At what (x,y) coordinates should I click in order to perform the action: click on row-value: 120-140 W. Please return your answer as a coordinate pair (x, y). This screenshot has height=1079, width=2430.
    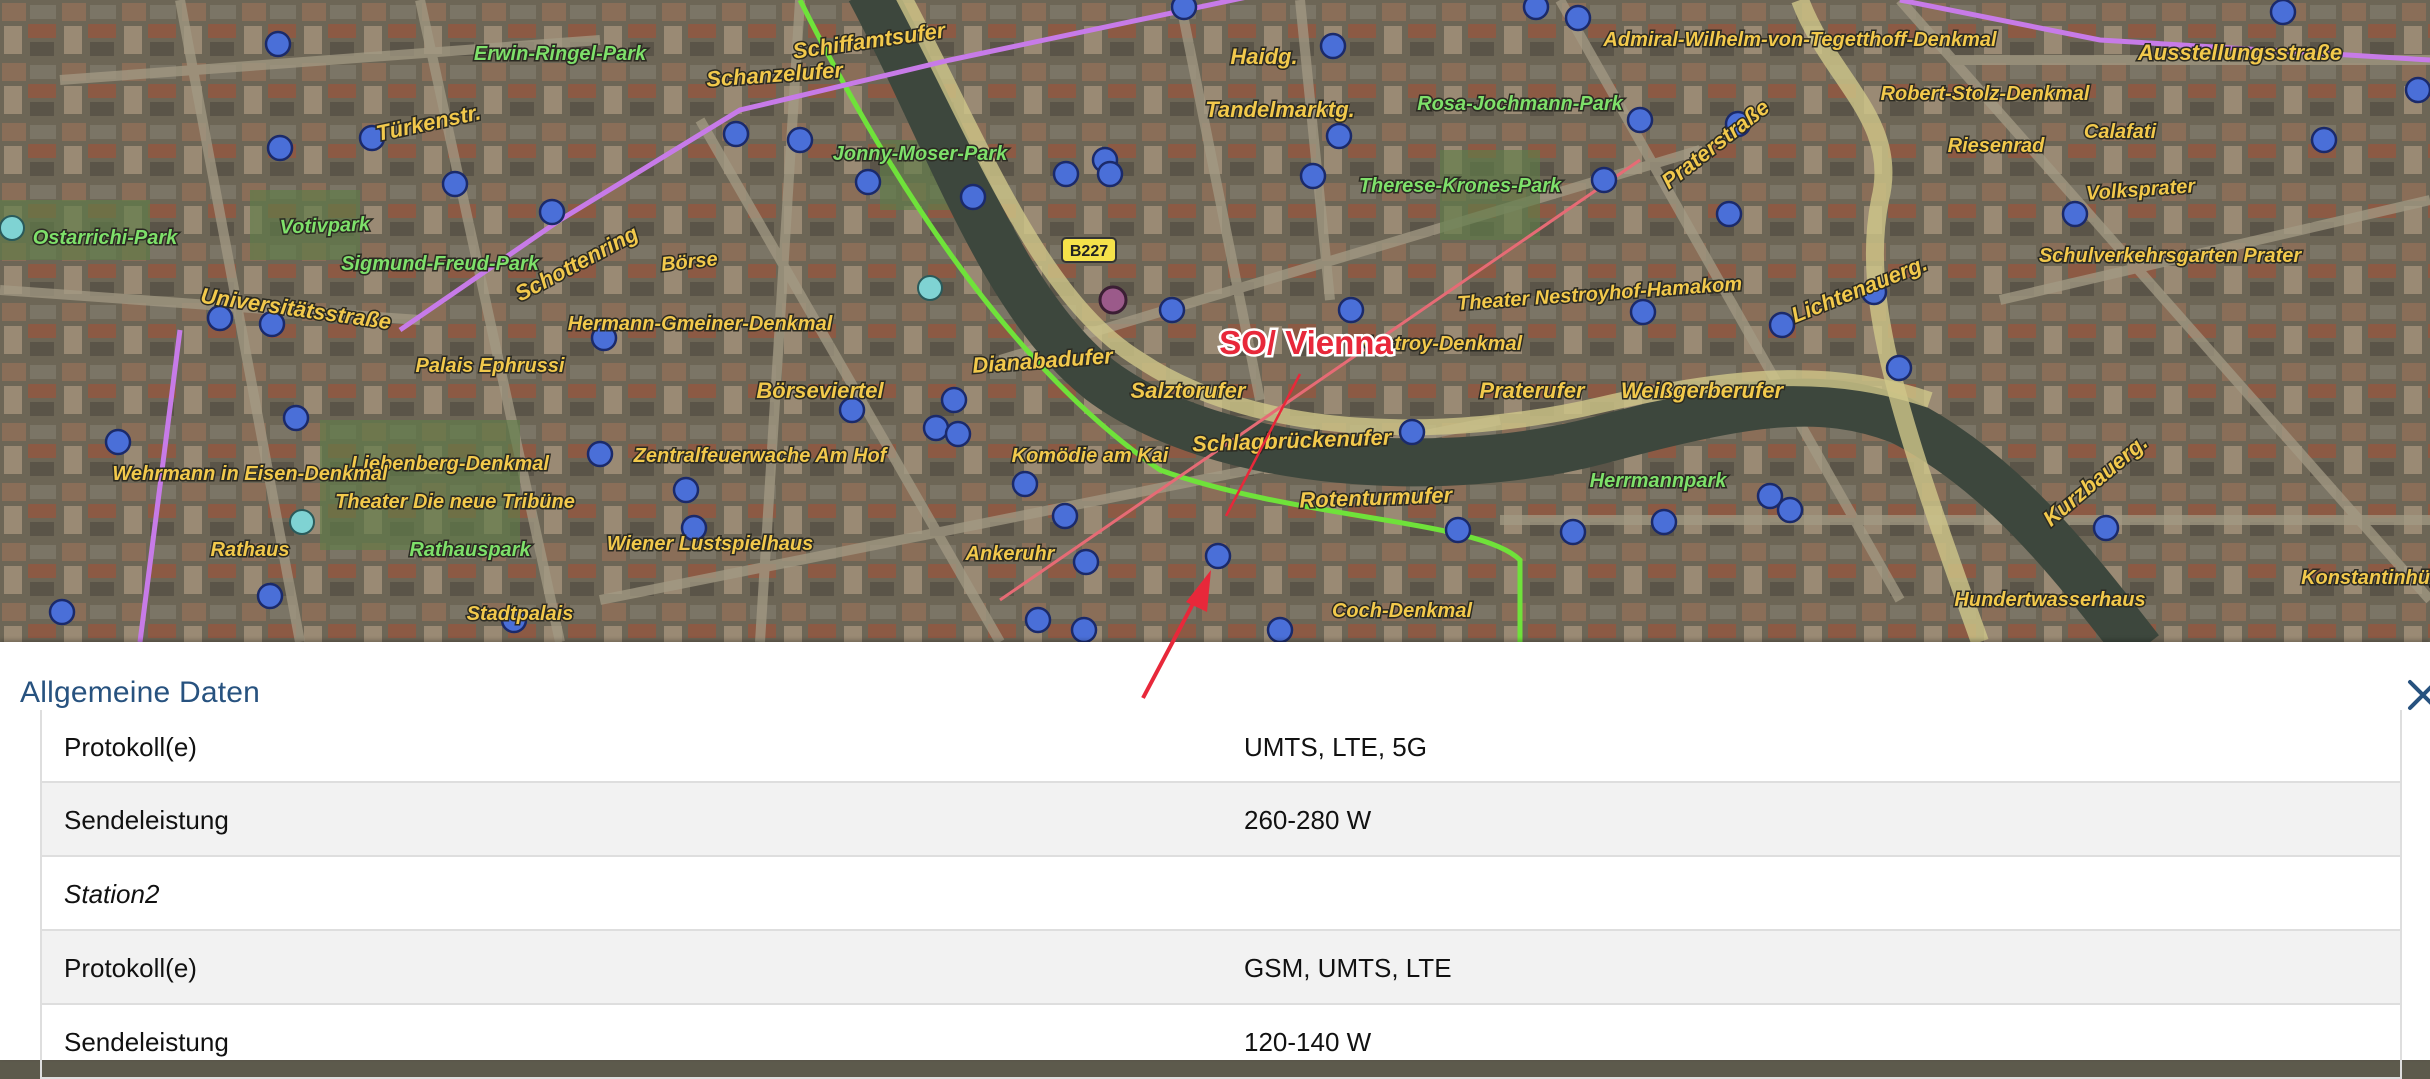
    Looking at the image, I should click on (1308, 1042).